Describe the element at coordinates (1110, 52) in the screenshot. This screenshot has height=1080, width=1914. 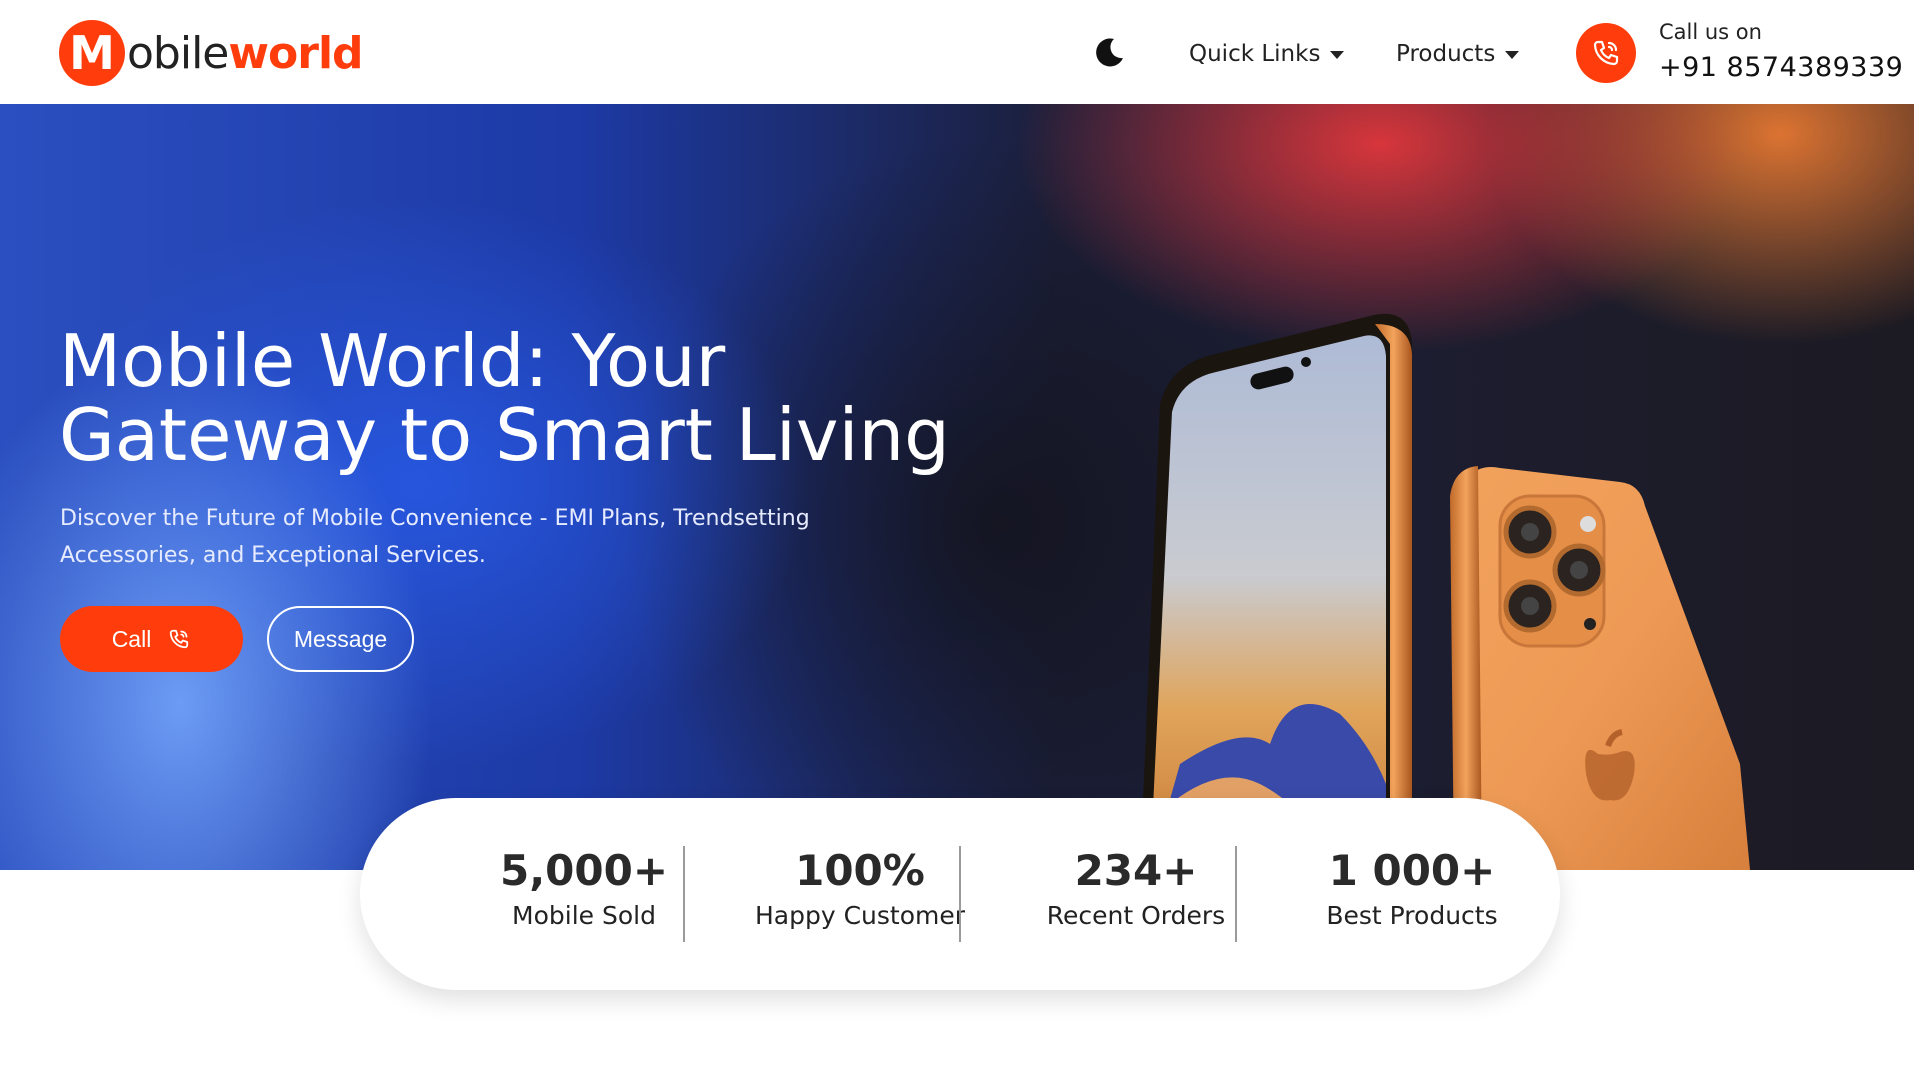
I see `moon-icon` at that location.